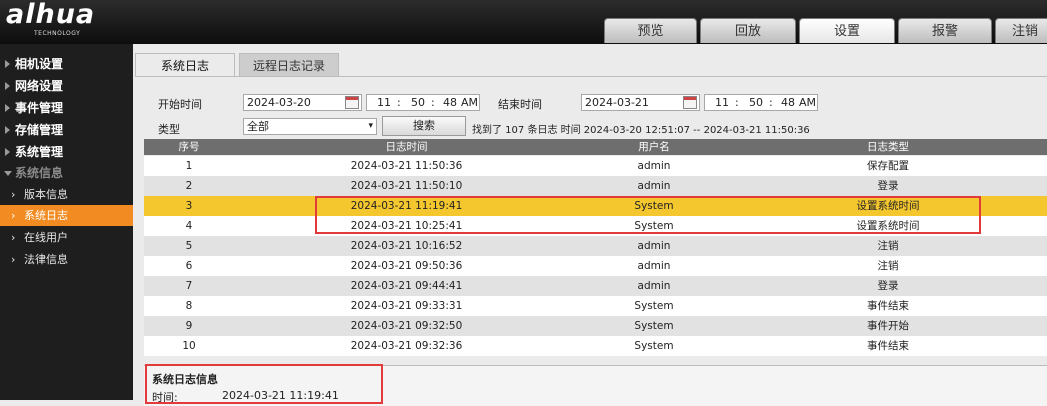  What do you see at coordinates (406, 147) in the screenshot?
I see `header-log-time: 日志时间` at bounding box center [406, 147].